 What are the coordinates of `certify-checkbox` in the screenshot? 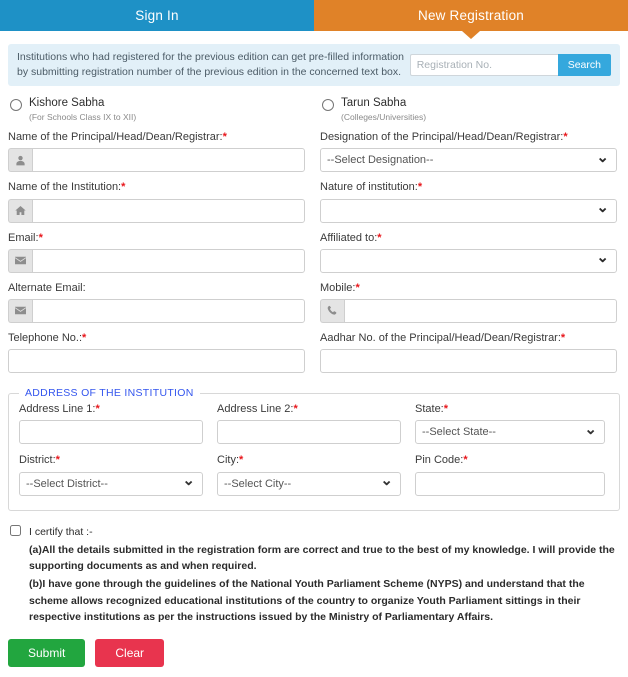 It's located at (15, 530).